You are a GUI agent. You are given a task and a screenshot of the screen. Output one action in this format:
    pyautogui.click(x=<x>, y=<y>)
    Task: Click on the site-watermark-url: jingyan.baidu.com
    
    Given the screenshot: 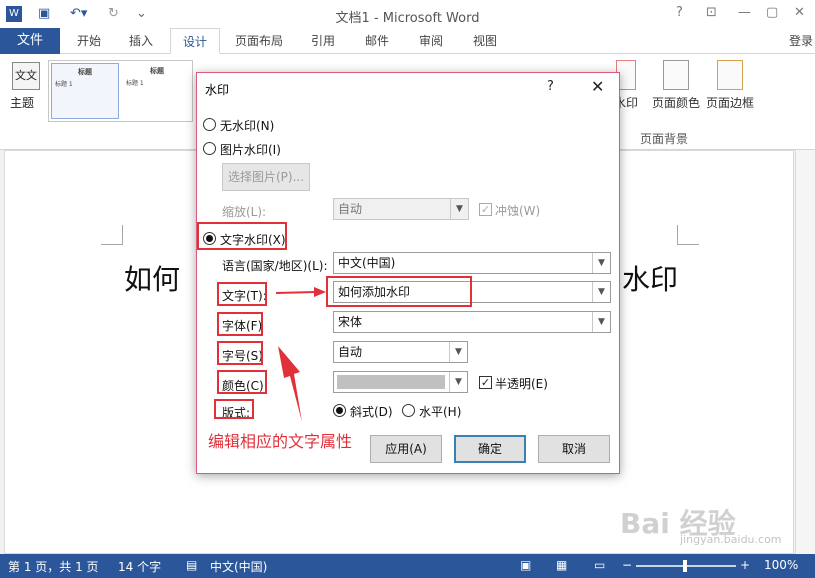 What is the action you would take?
    pyautogui.click(x=731, y=539)
    